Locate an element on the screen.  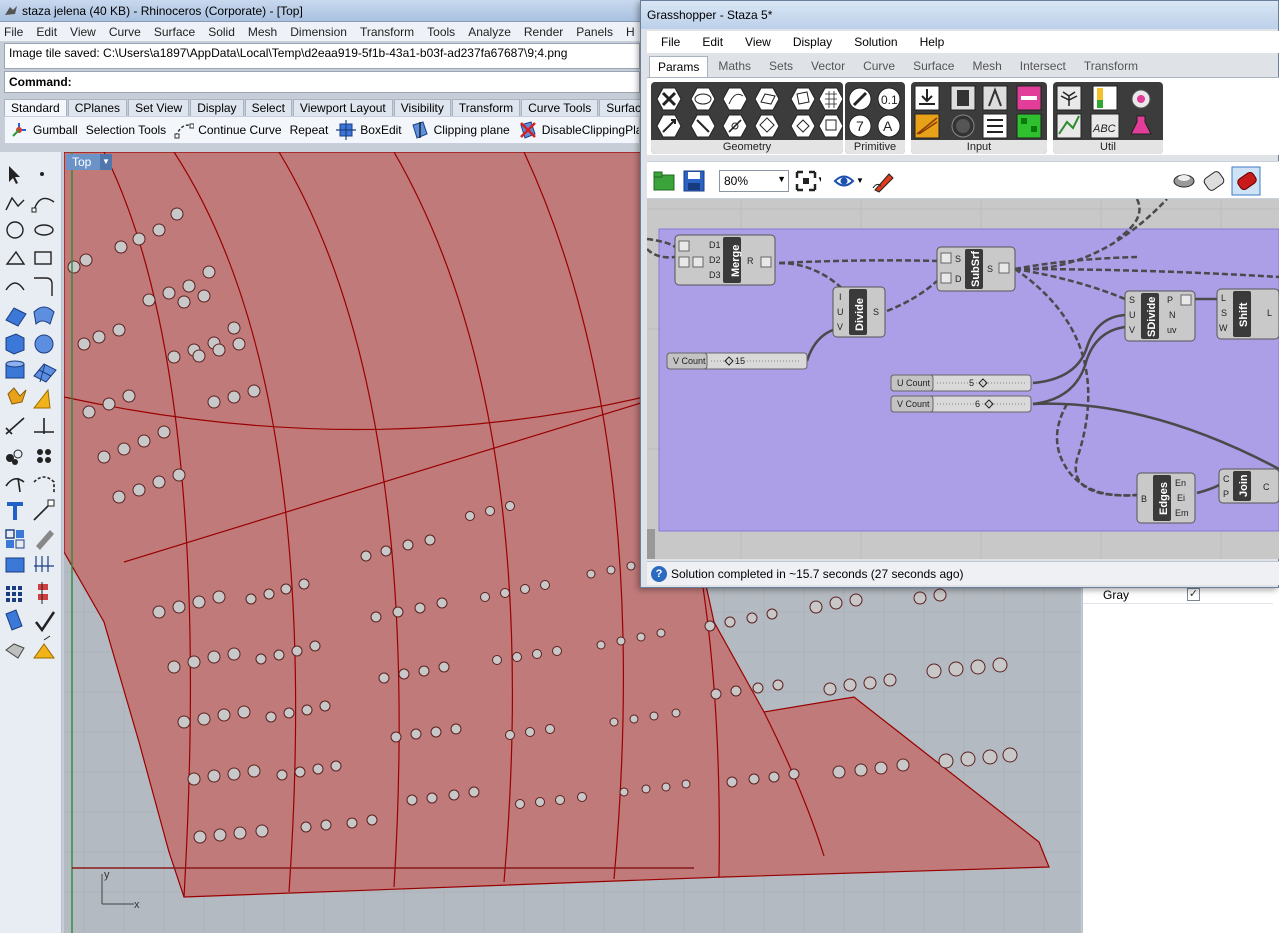
property-checkbox: ✓ is located at coordinates (1193, 594).